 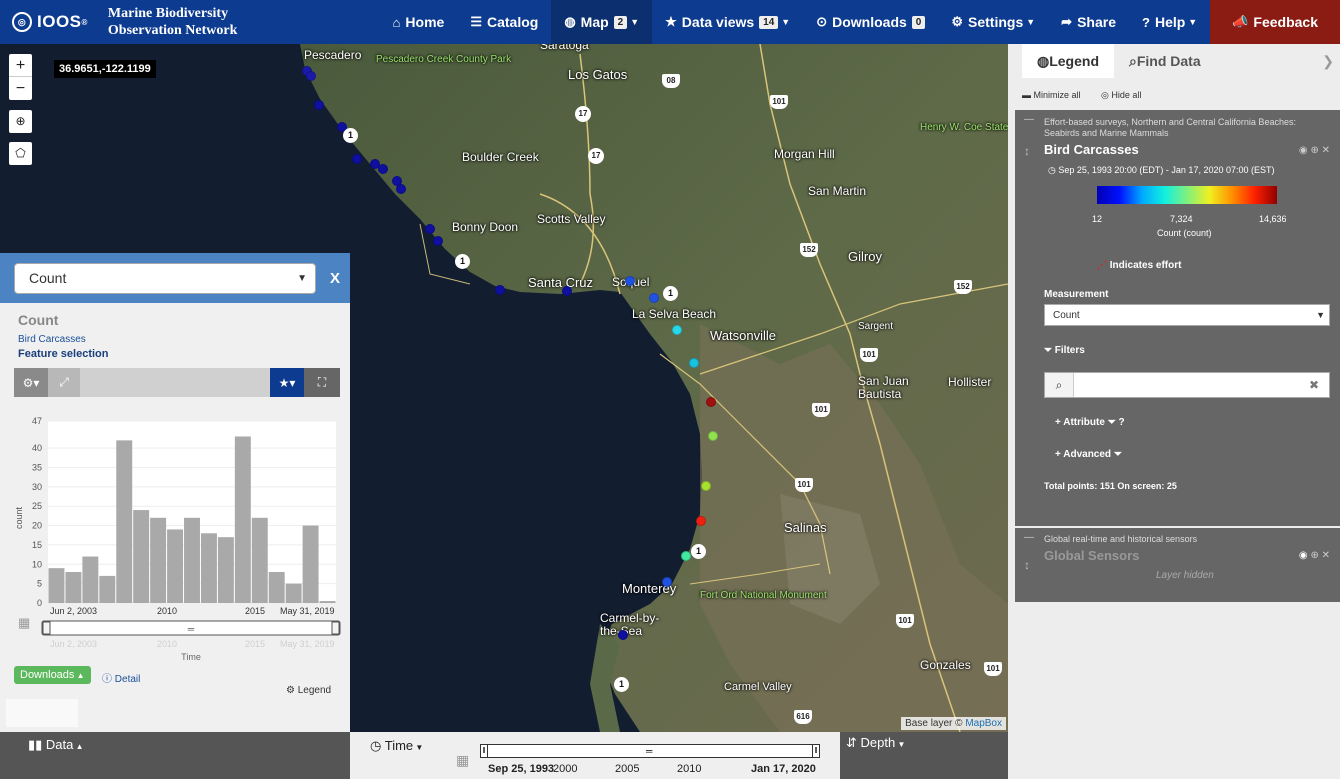 I want to click on measurement-select: Count ▼, so click(x=165, y=278).